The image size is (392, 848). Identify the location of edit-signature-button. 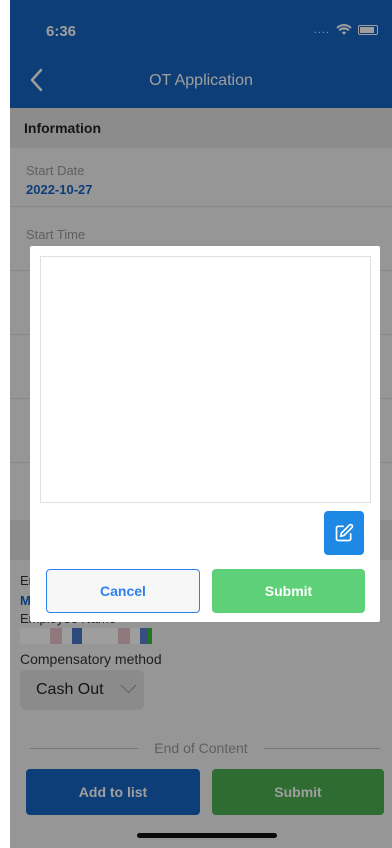
(344, 533).